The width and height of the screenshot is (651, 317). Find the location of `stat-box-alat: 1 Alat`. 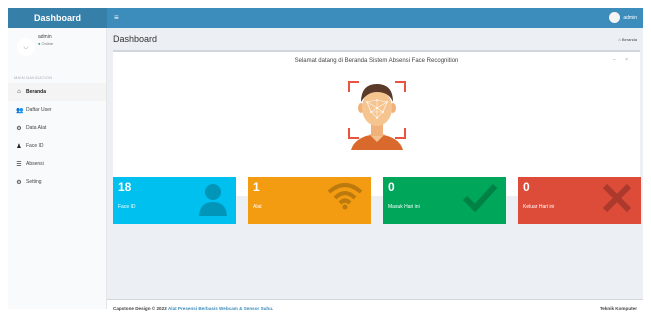

stat-box-alat: 1 Alat is located at coordinates (309, 200).